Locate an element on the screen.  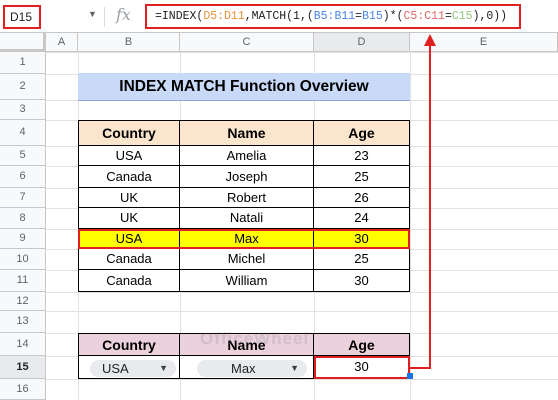
annotation-arrow is located at coordinates (423, 201).